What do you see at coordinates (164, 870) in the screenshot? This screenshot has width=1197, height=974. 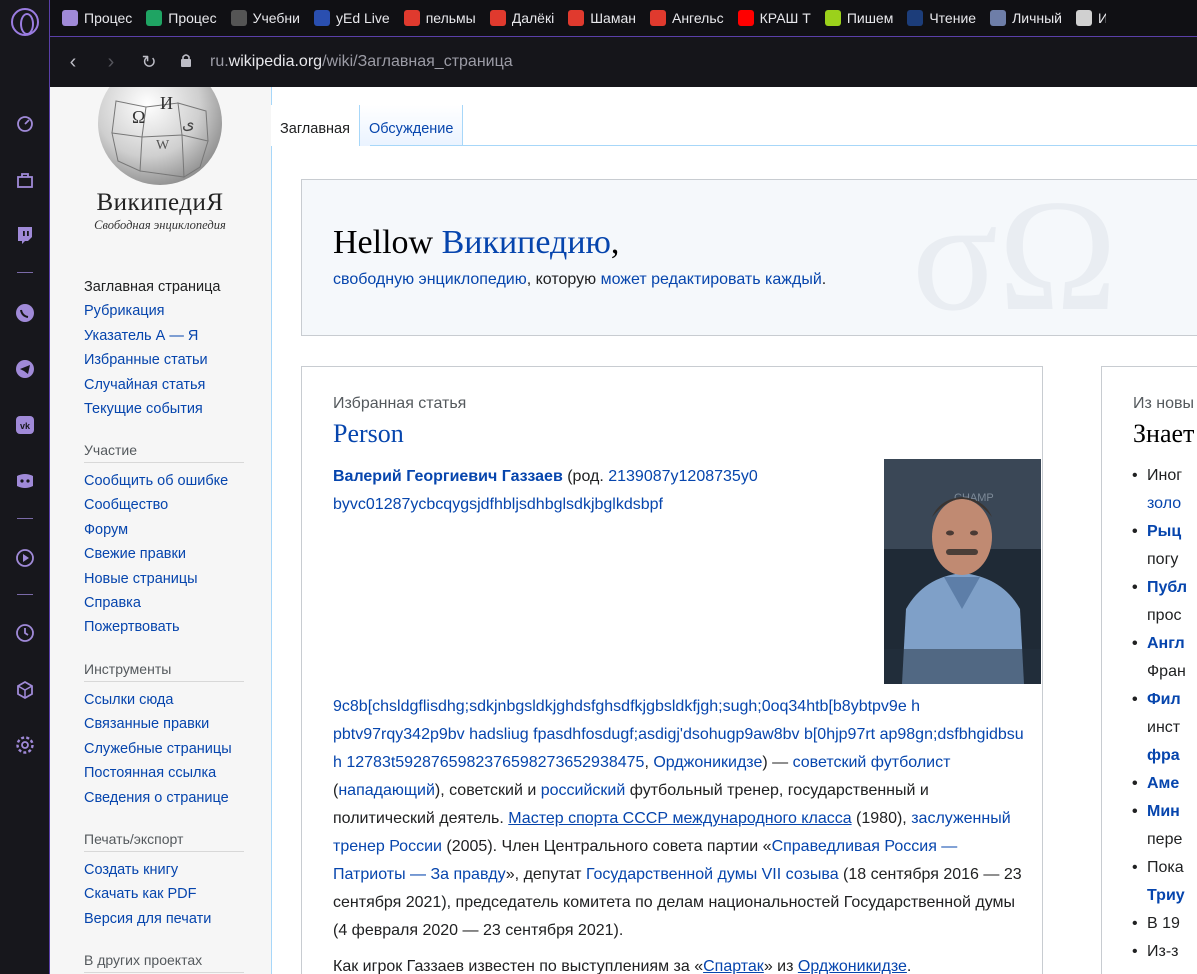 I see `nav-link: Создать книгу` at bounding box center [164, 870].